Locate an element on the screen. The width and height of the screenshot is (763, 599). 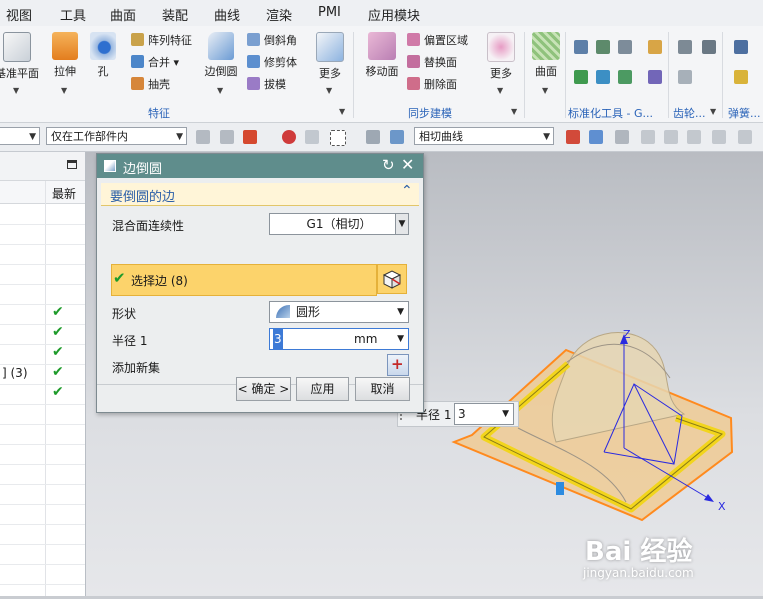
more-sync-button: 更多 ▼ is located at coordinates (501, 63).